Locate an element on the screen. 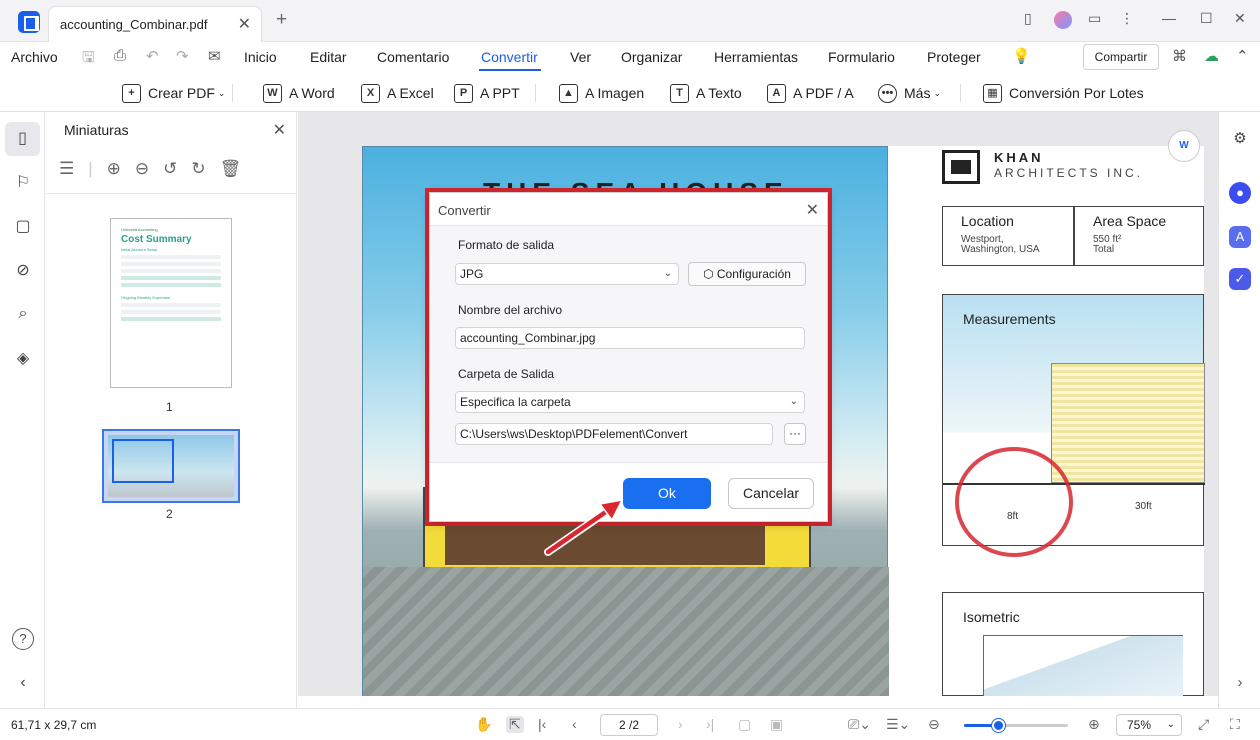 The image size is (1260, 740). collapse-left-icon: ‹ is located at coordinates (23, 683).